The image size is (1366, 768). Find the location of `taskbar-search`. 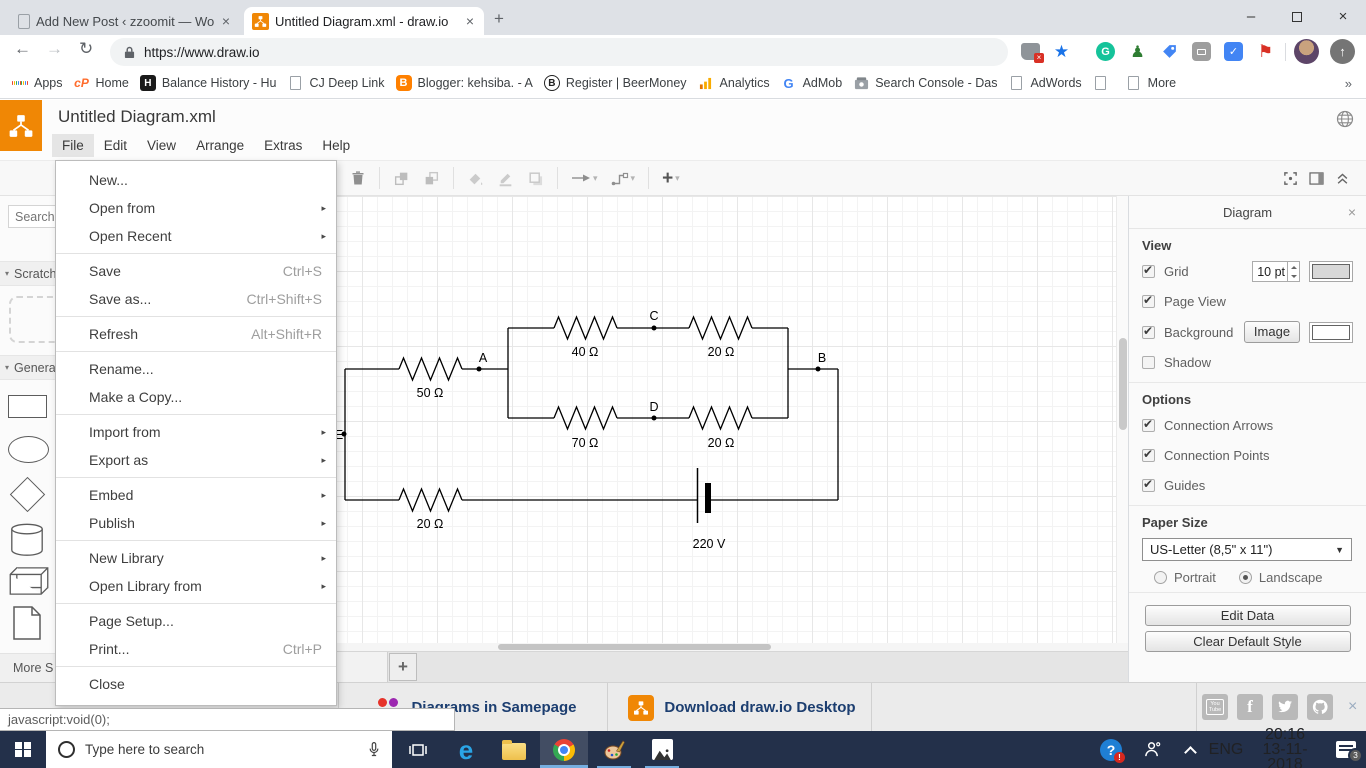

taskbar-search is located at coordinates (219, 749).